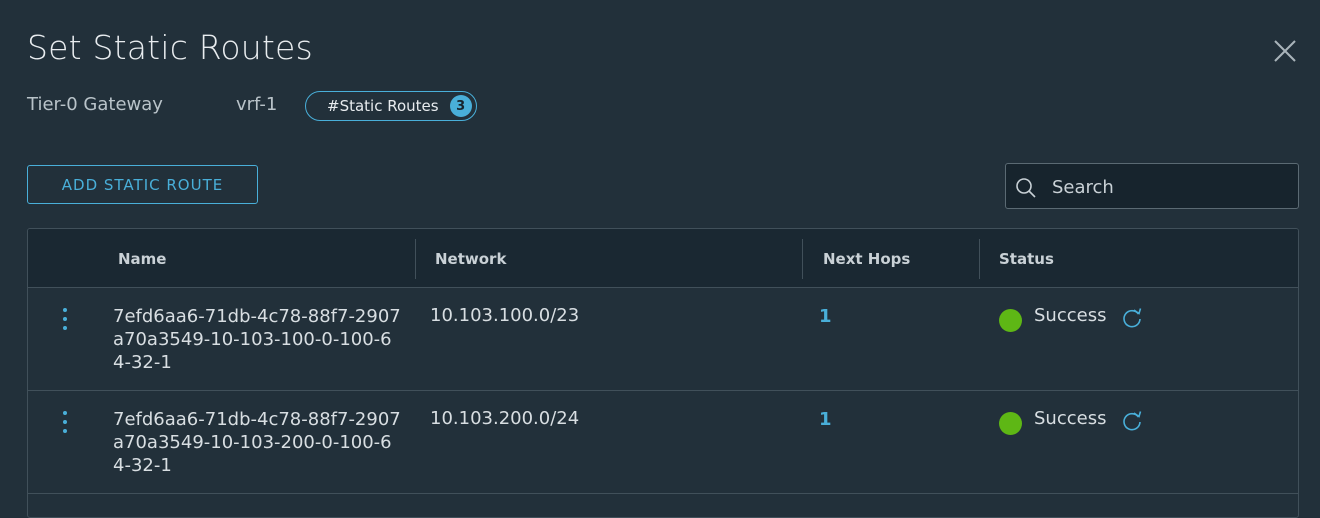 The height and width of the screenshot is (518, 1320). Describe the element at coordinates (505, 418) in the screenshot. I see `route-network: 10.103.200.0/24` at that location.